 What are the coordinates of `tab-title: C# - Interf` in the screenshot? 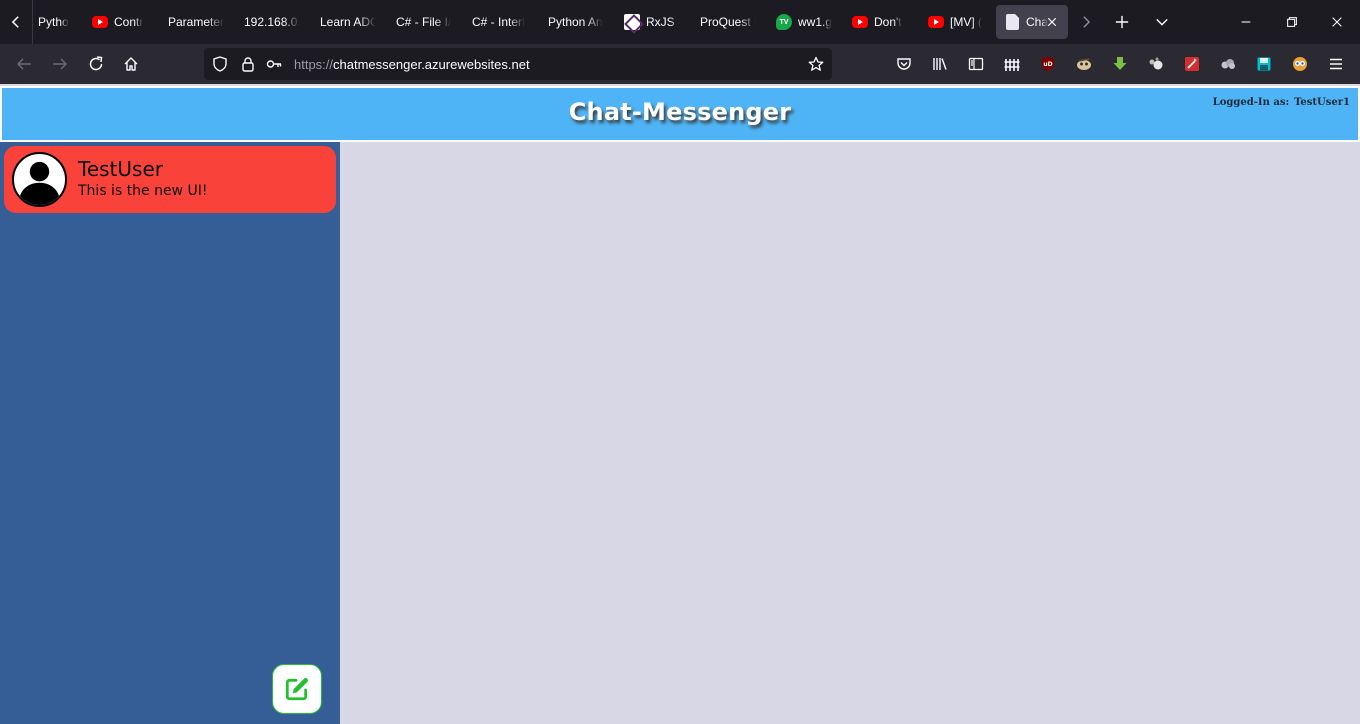 It's located at (499, 22).